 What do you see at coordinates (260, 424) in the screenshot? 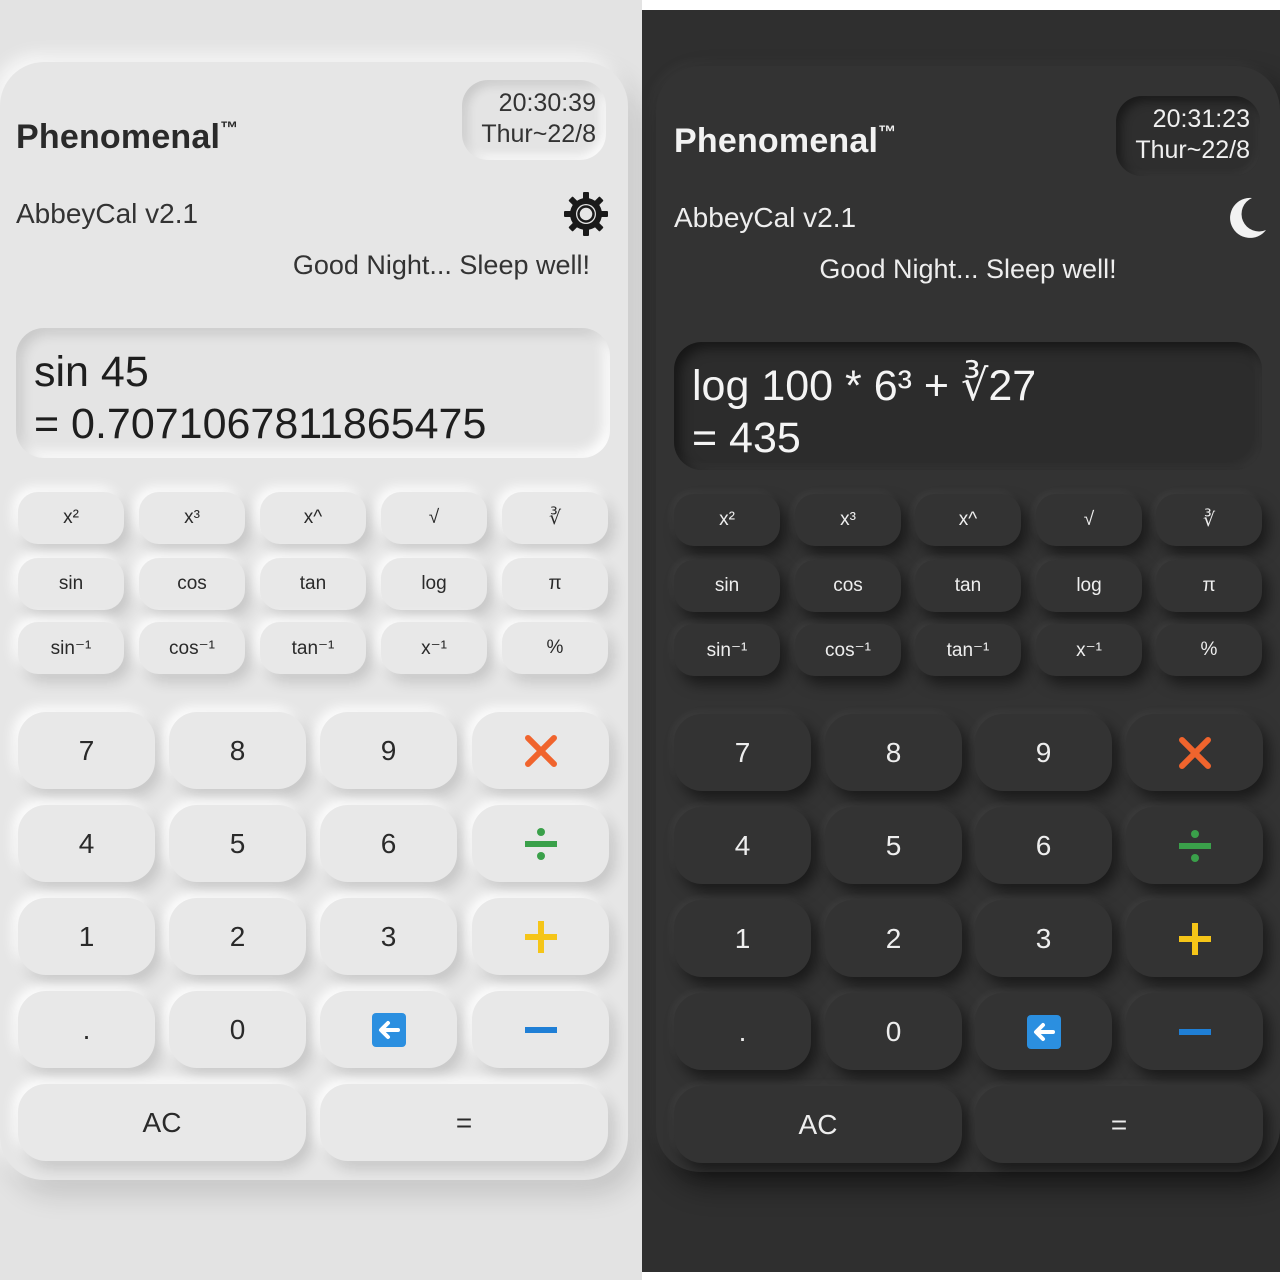
I see `display-result: = 0.7071067811865475` at bounding box center [260, 424].